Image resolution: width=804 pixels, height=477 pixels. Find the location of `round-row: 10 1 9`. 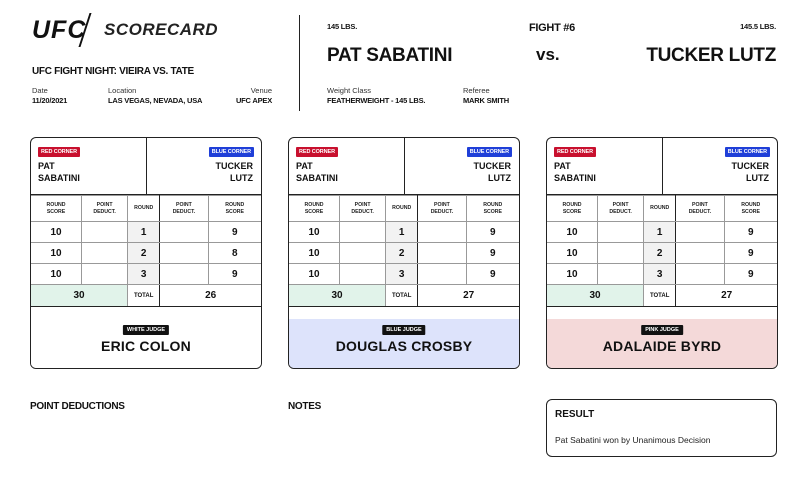

round-row: 10 1 9 is located at coordinates (662, 232).